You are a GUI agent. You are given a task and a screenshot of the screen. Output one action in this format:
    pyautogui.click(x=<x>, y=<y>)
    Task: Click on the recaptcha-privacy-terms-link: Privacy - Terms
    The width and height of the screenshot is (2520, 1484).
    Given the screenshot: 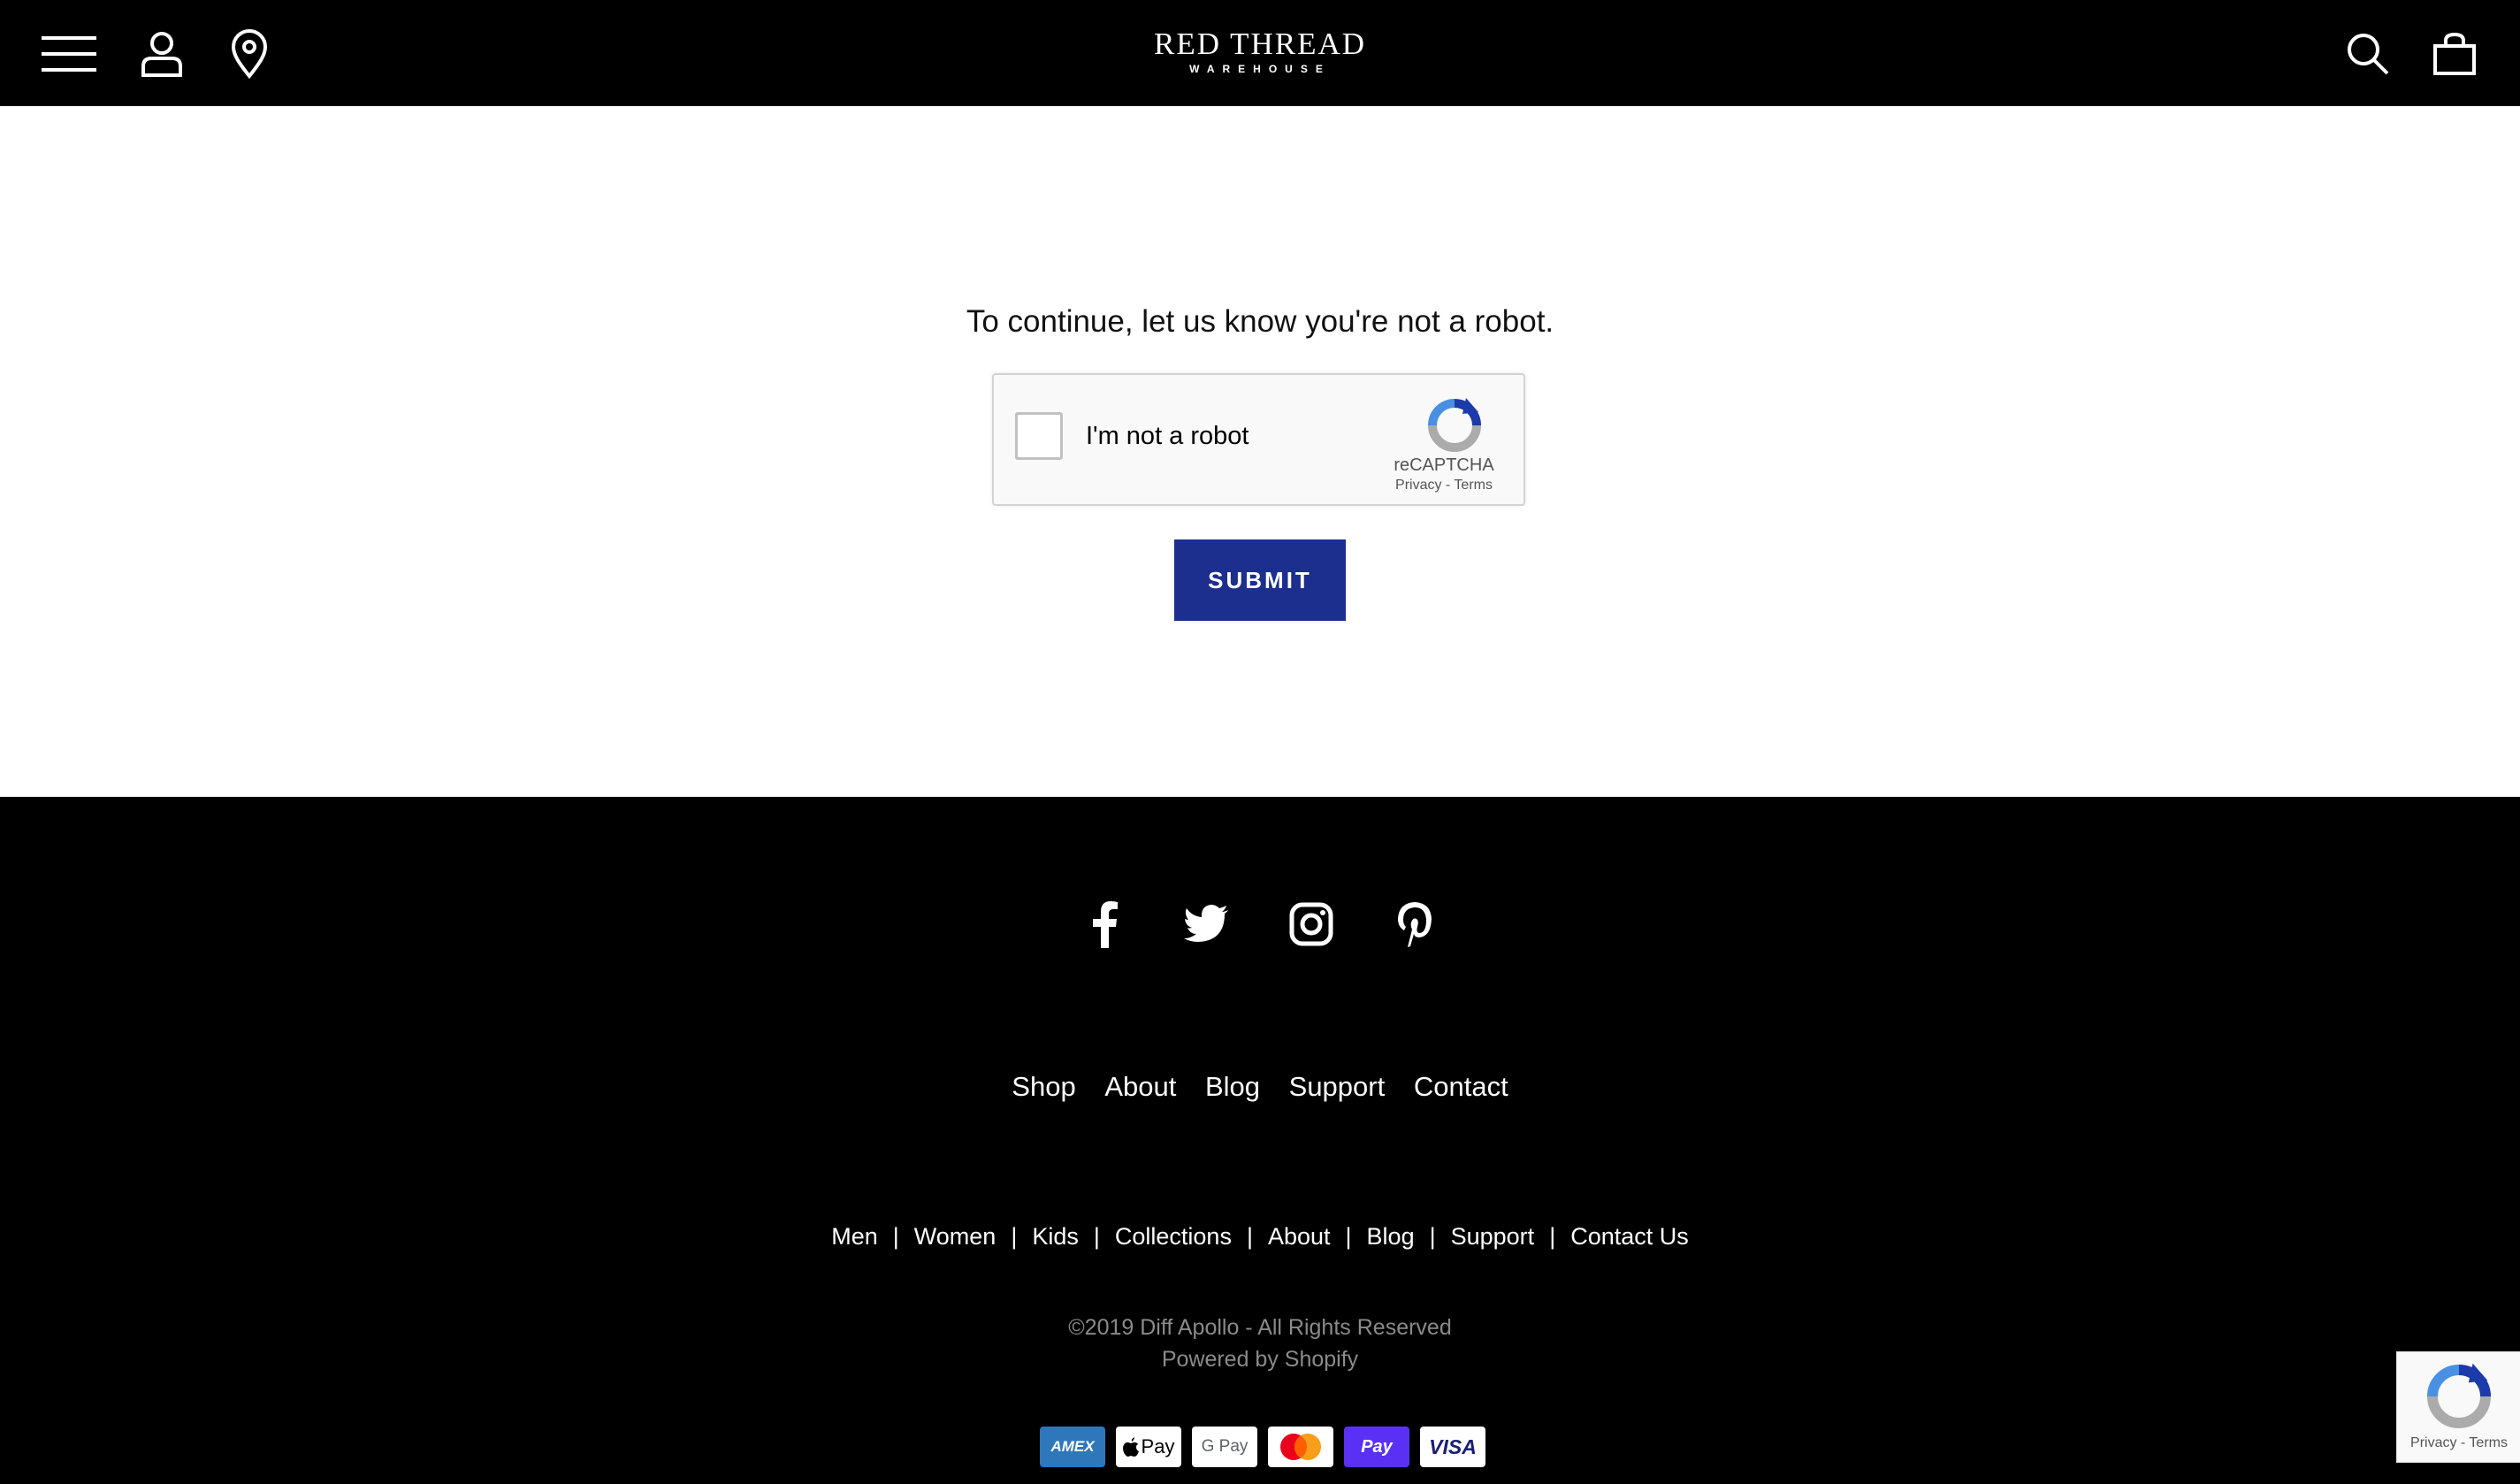 What is the action you would take?
    pyautogui.click(x=1444, y=485)
    